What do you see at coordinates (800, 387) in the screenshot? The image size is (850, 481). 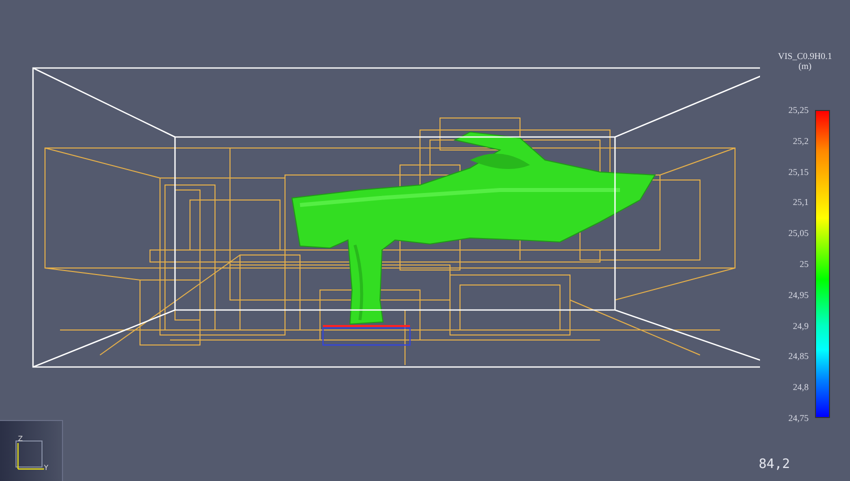 I see `colorbar-tick-label: 24,8` at bounding box center [800, 387].